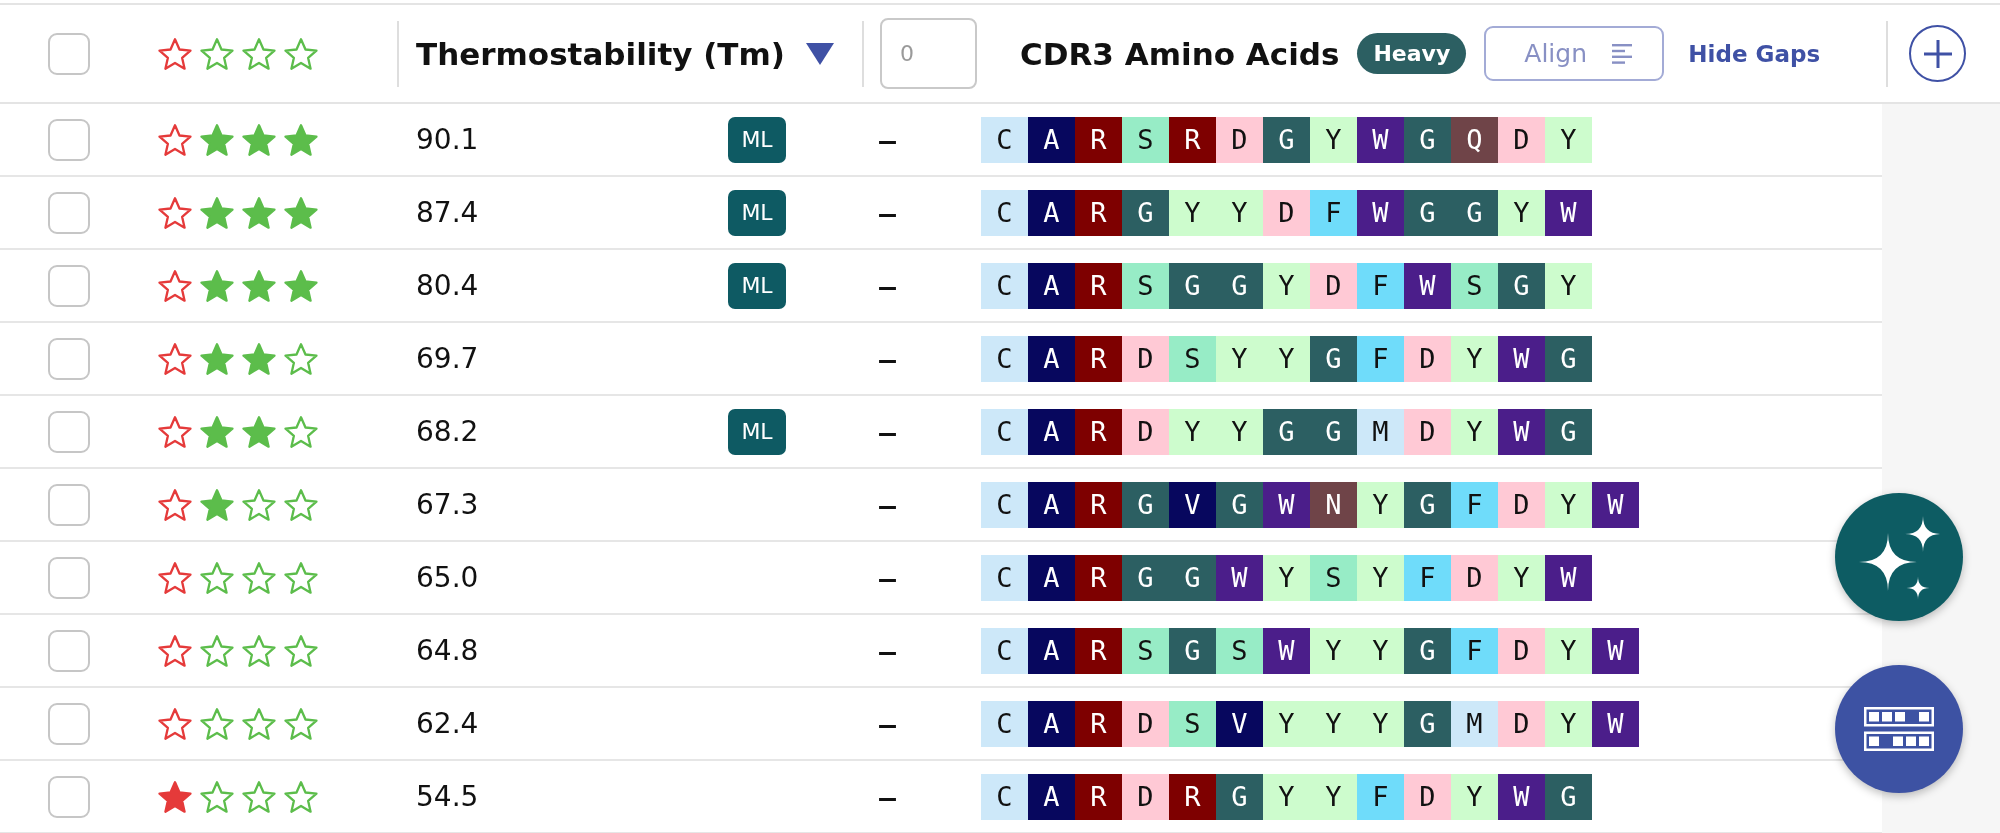 This screenshot has width=2000, height=833. What do you see at coordinates (600, 53) in the screenshot?
I see `column-title: Thermostability (Tm)` at bounding box center [600, 53].